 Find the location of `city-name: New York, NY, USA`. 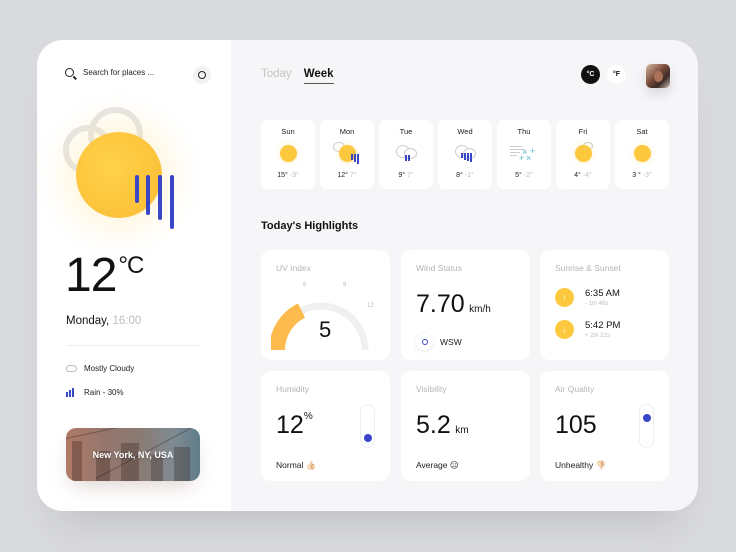

city-name: New York, NY, USA is located at coordinates (133, 454).